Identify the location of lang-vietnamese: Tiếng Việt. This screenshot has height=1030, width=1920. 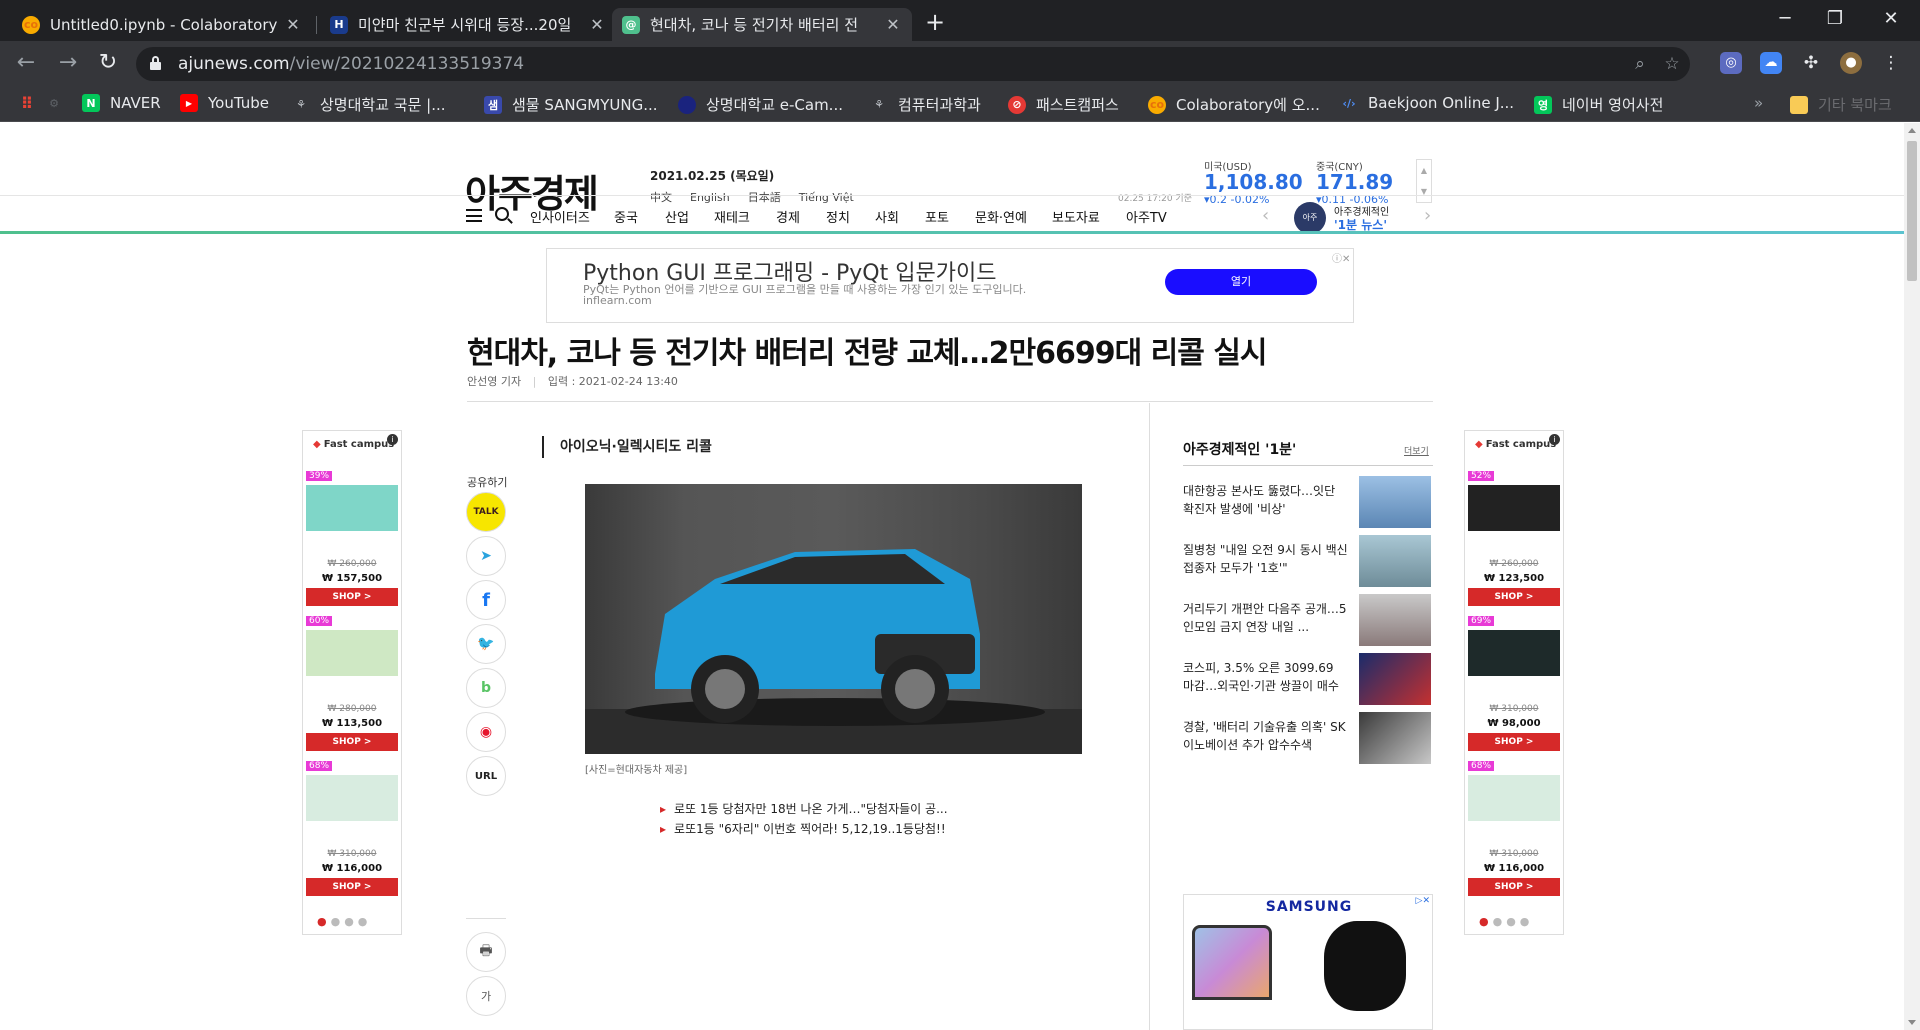
(826, 197).